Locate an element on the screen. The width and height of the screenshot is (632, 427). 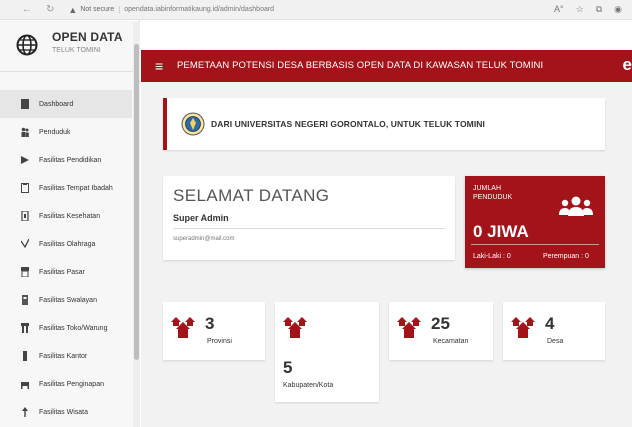
sidebar-item-fasilitas-penginapan: Fasilitas Penginapan is located at coordinates (66, 384).